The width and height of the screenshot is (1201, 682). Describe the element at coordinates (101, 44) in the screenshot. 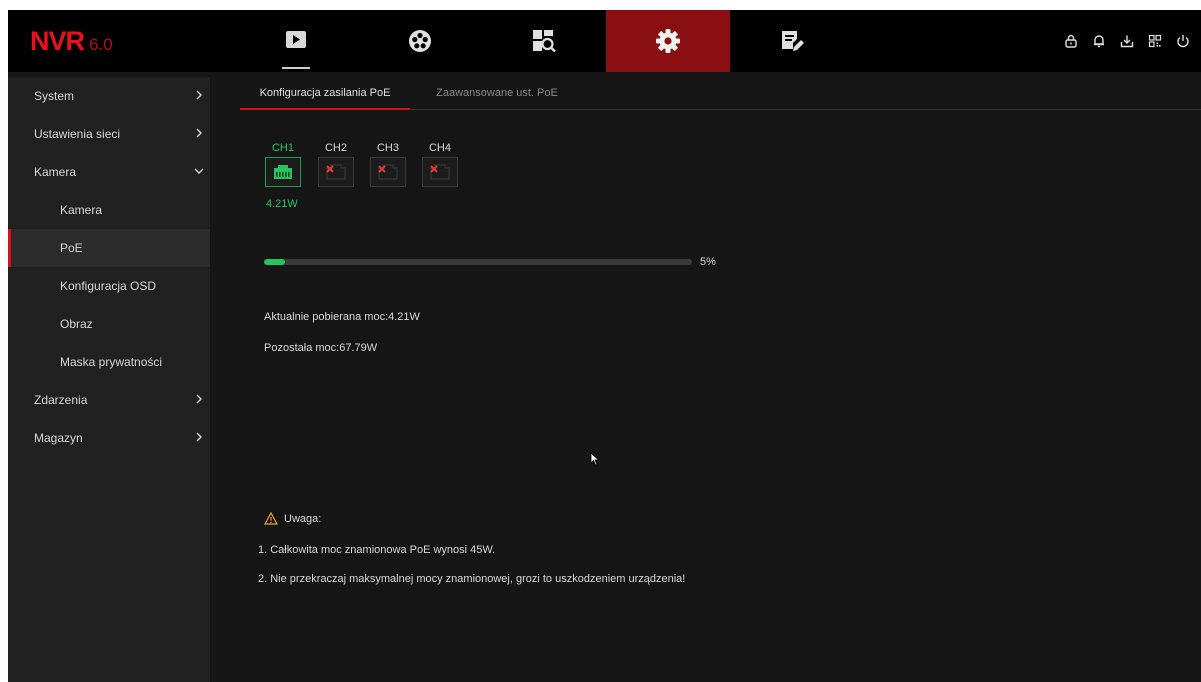

I see `logo-version: 6.0` at that location.